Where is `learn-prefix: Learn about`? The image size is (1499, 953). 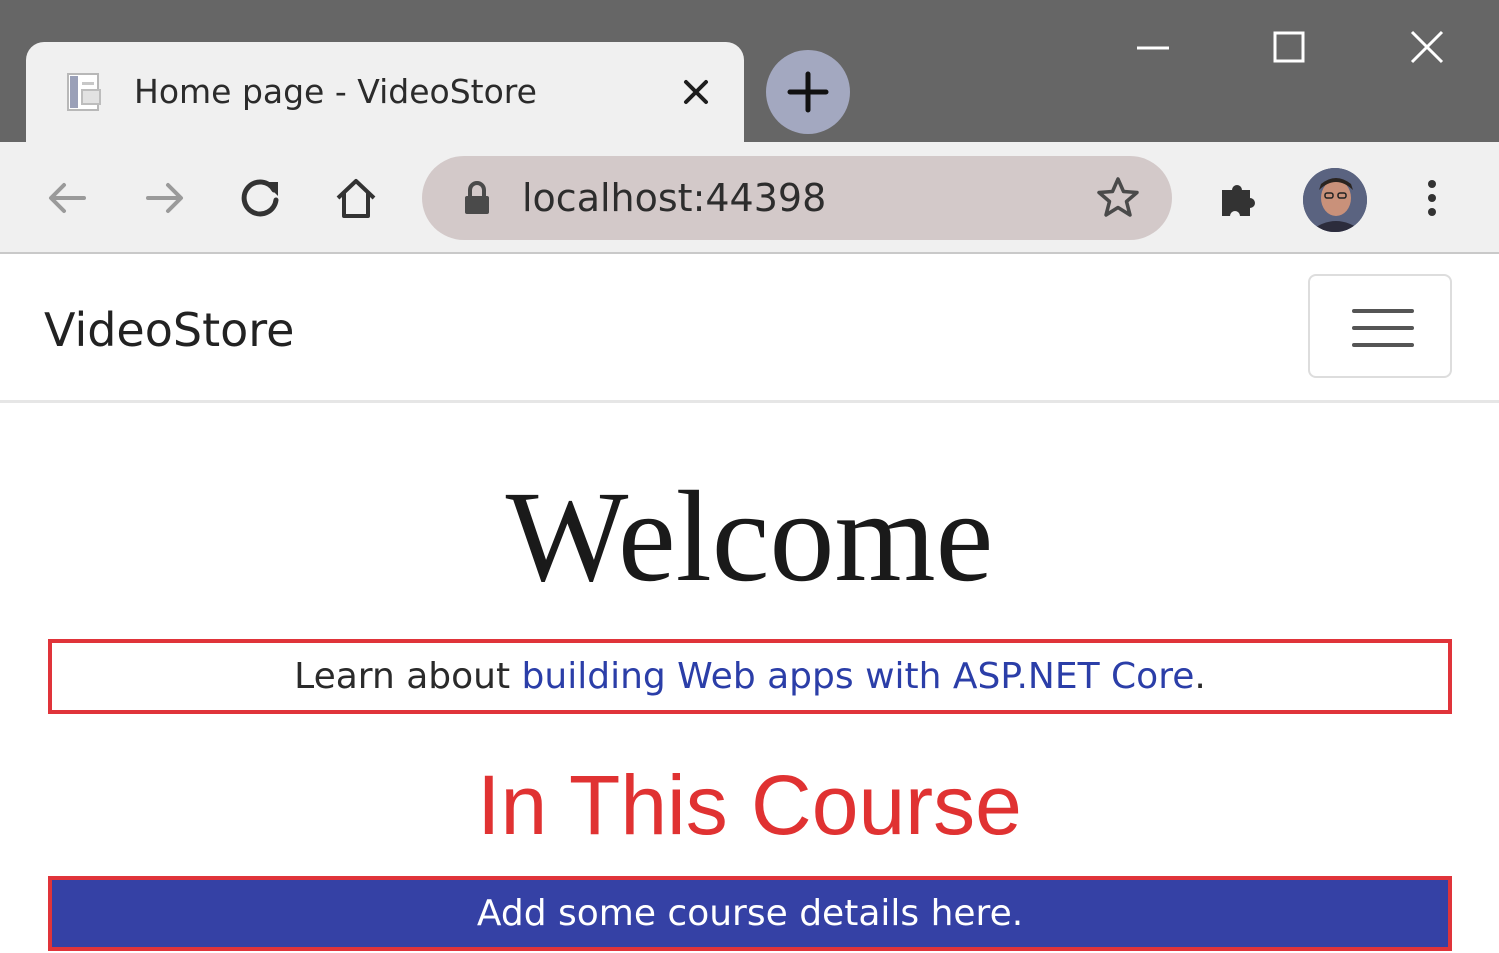
learn-prefix: Learn about is located at coordinates (408, 676).